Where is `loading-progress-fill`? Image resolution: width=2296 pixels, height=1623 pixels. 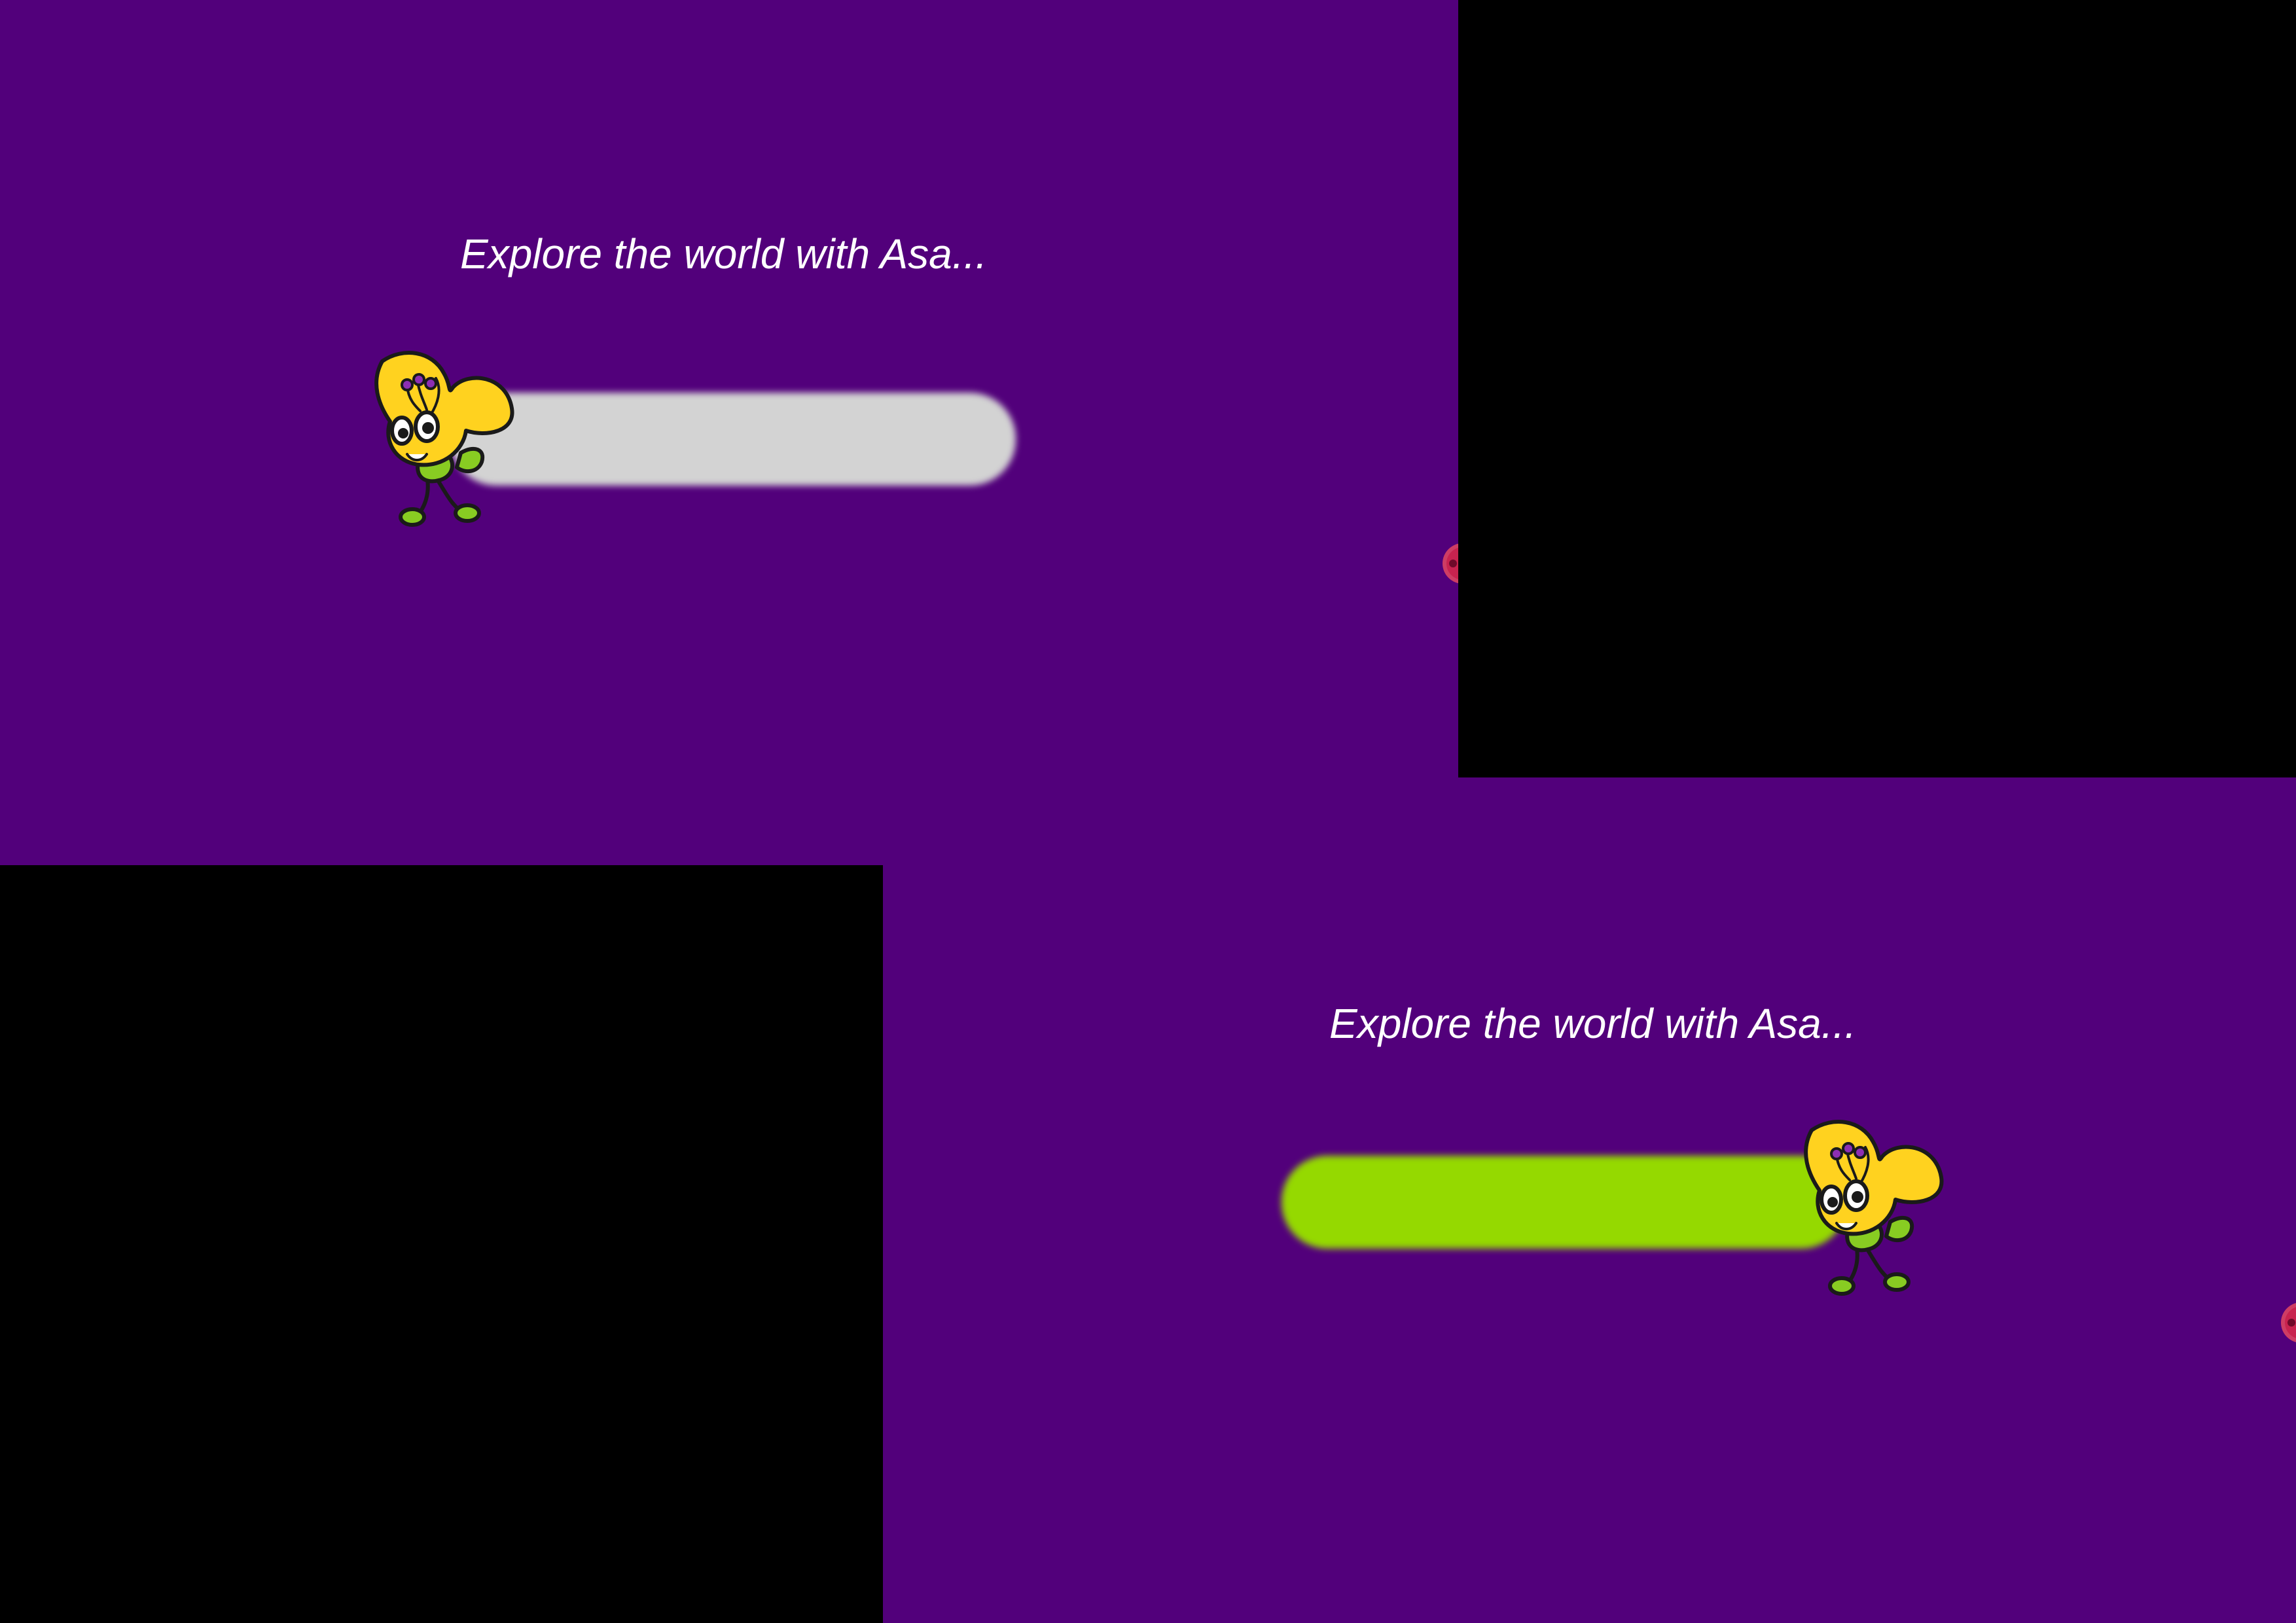
loading-progress-fill is located at coordinates (1564, 1202).